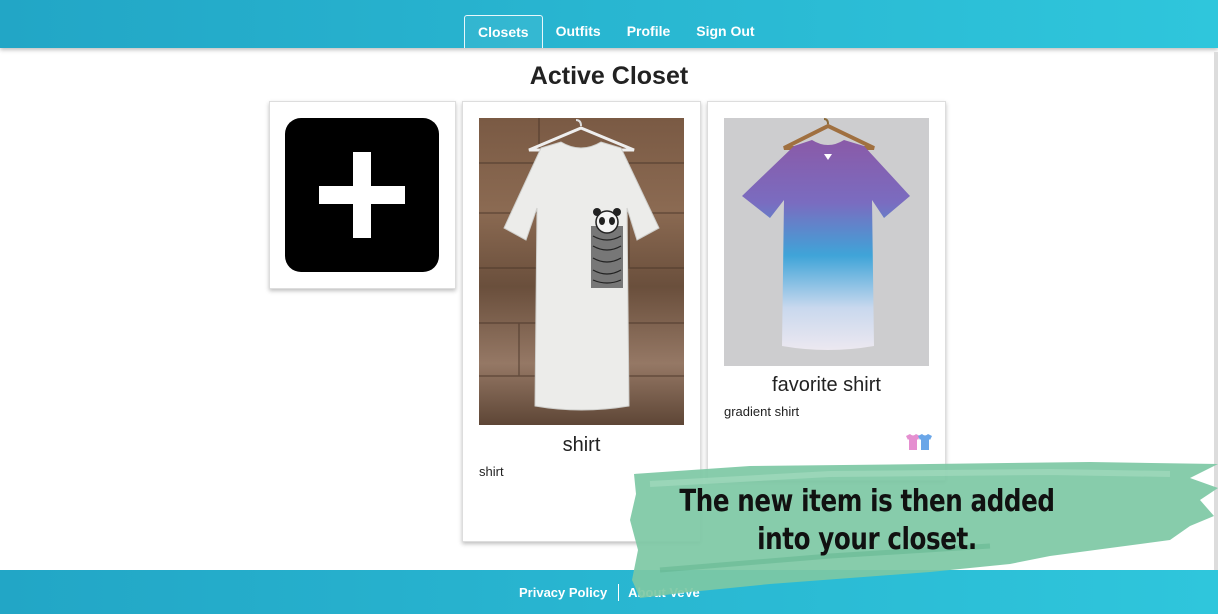 Image resolution: width=1218 pixels, height=614 pixels. I want to click on add-item-card, so click(362, 195).